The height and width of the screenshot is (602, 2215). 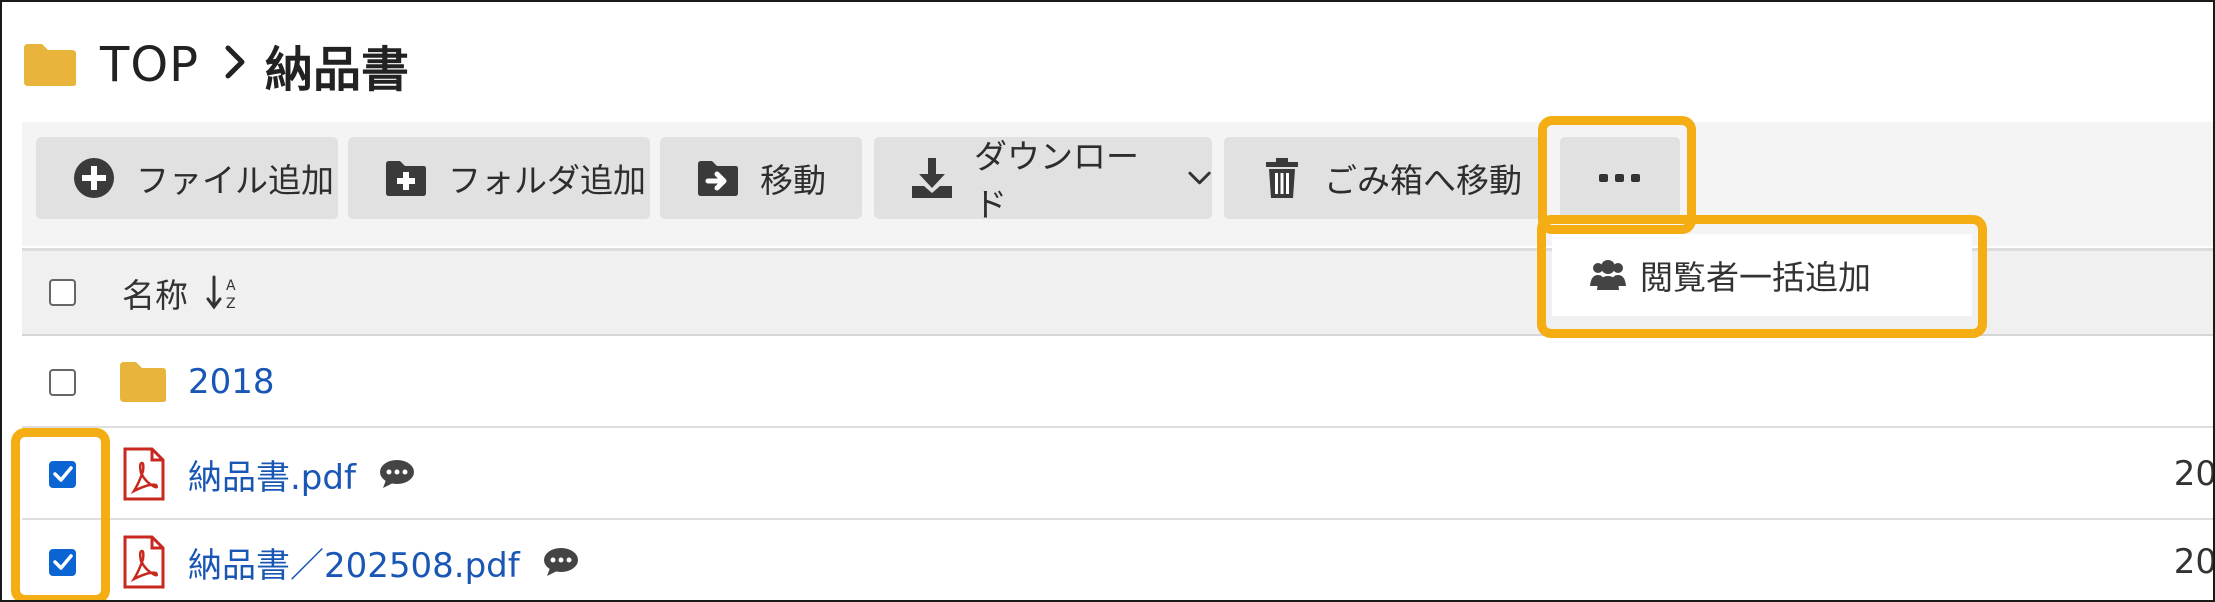 I want to click on move-button: 移動, so click(x=761, y=178).